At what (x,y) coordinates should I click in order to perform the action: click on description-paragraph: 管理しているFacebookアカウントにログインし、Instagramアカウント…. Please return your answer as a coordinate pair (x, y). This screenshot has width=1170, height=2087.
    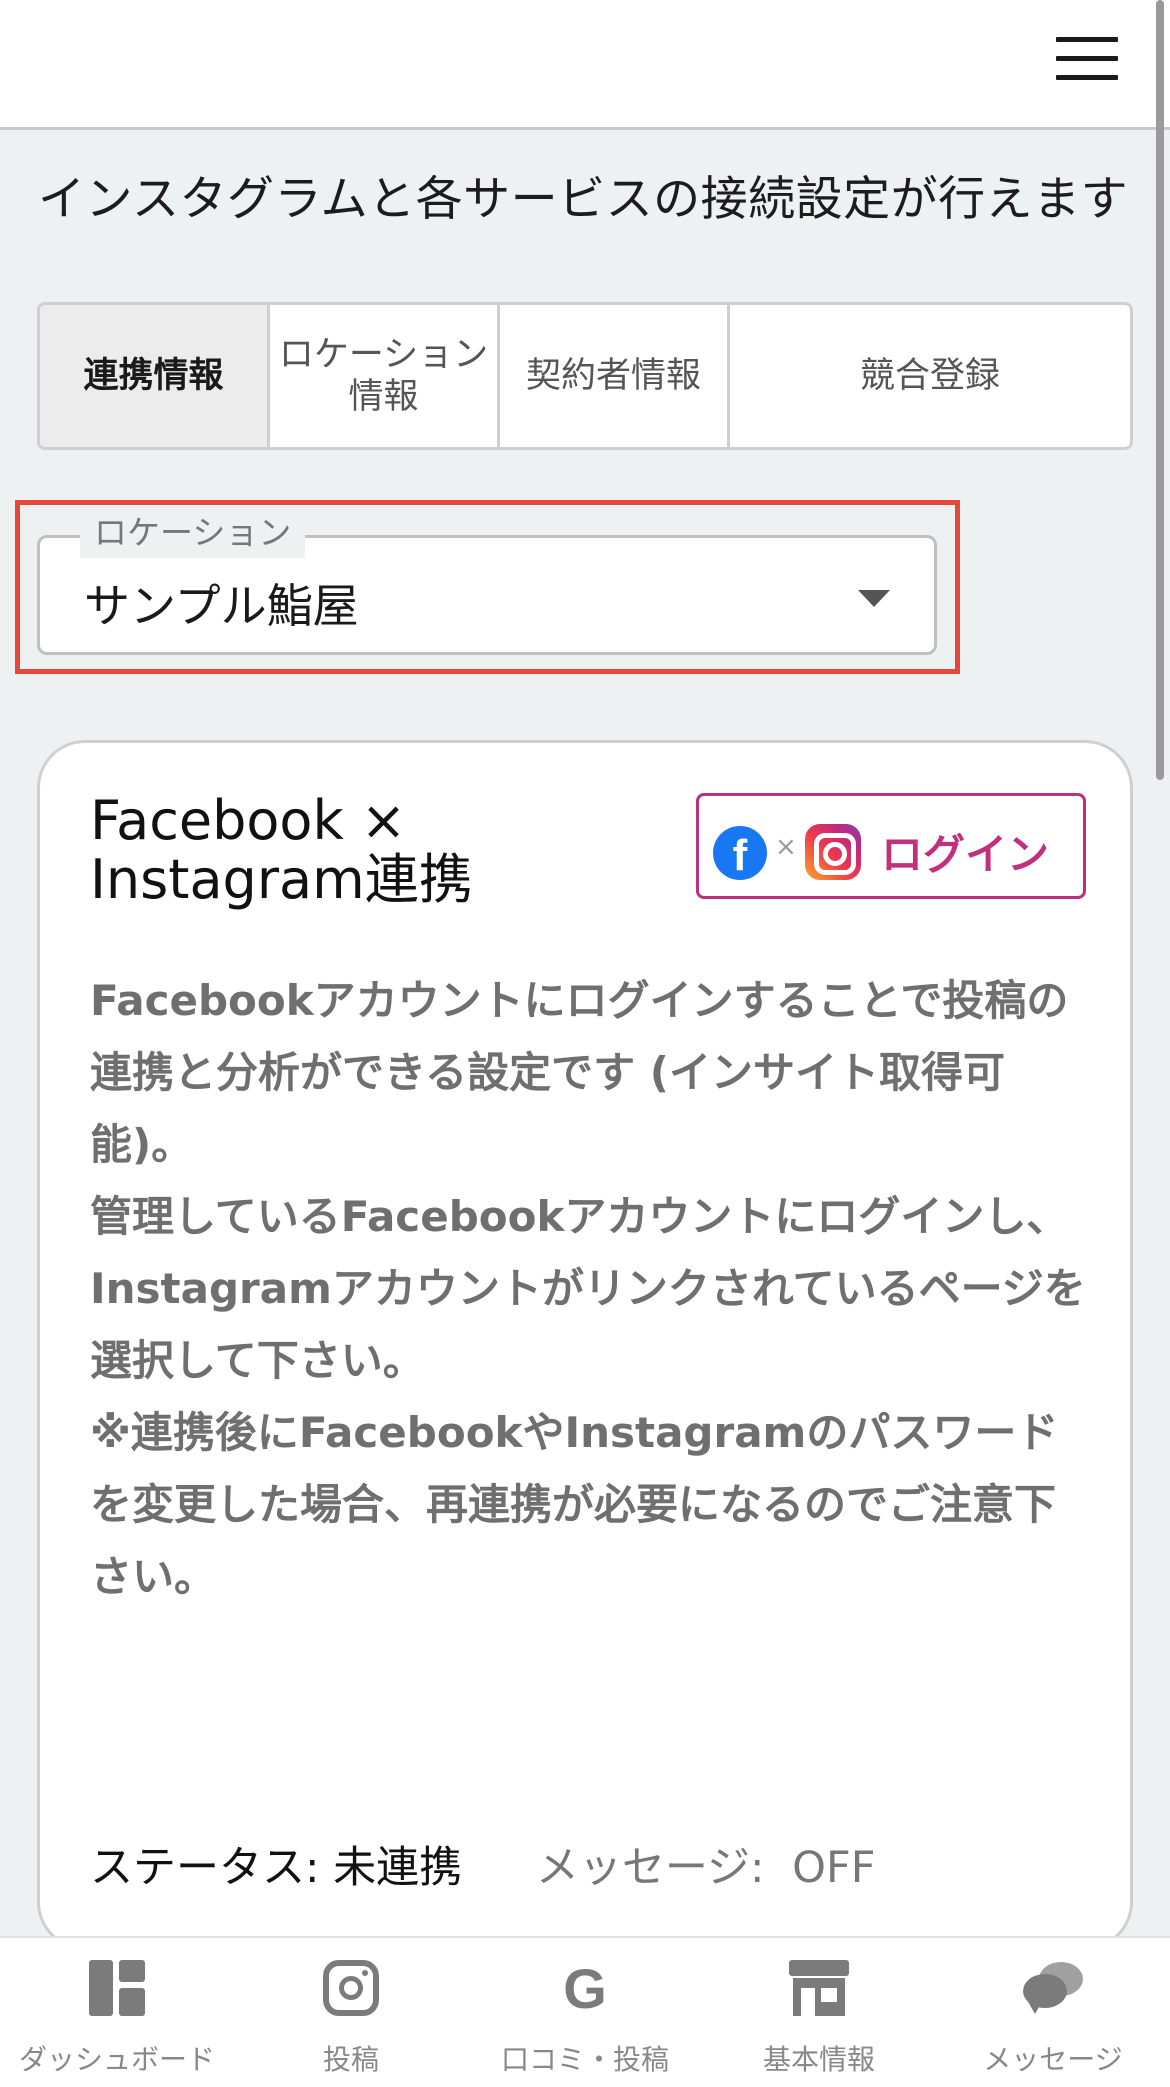
    Looking at the image, I should click on (588, 1288).